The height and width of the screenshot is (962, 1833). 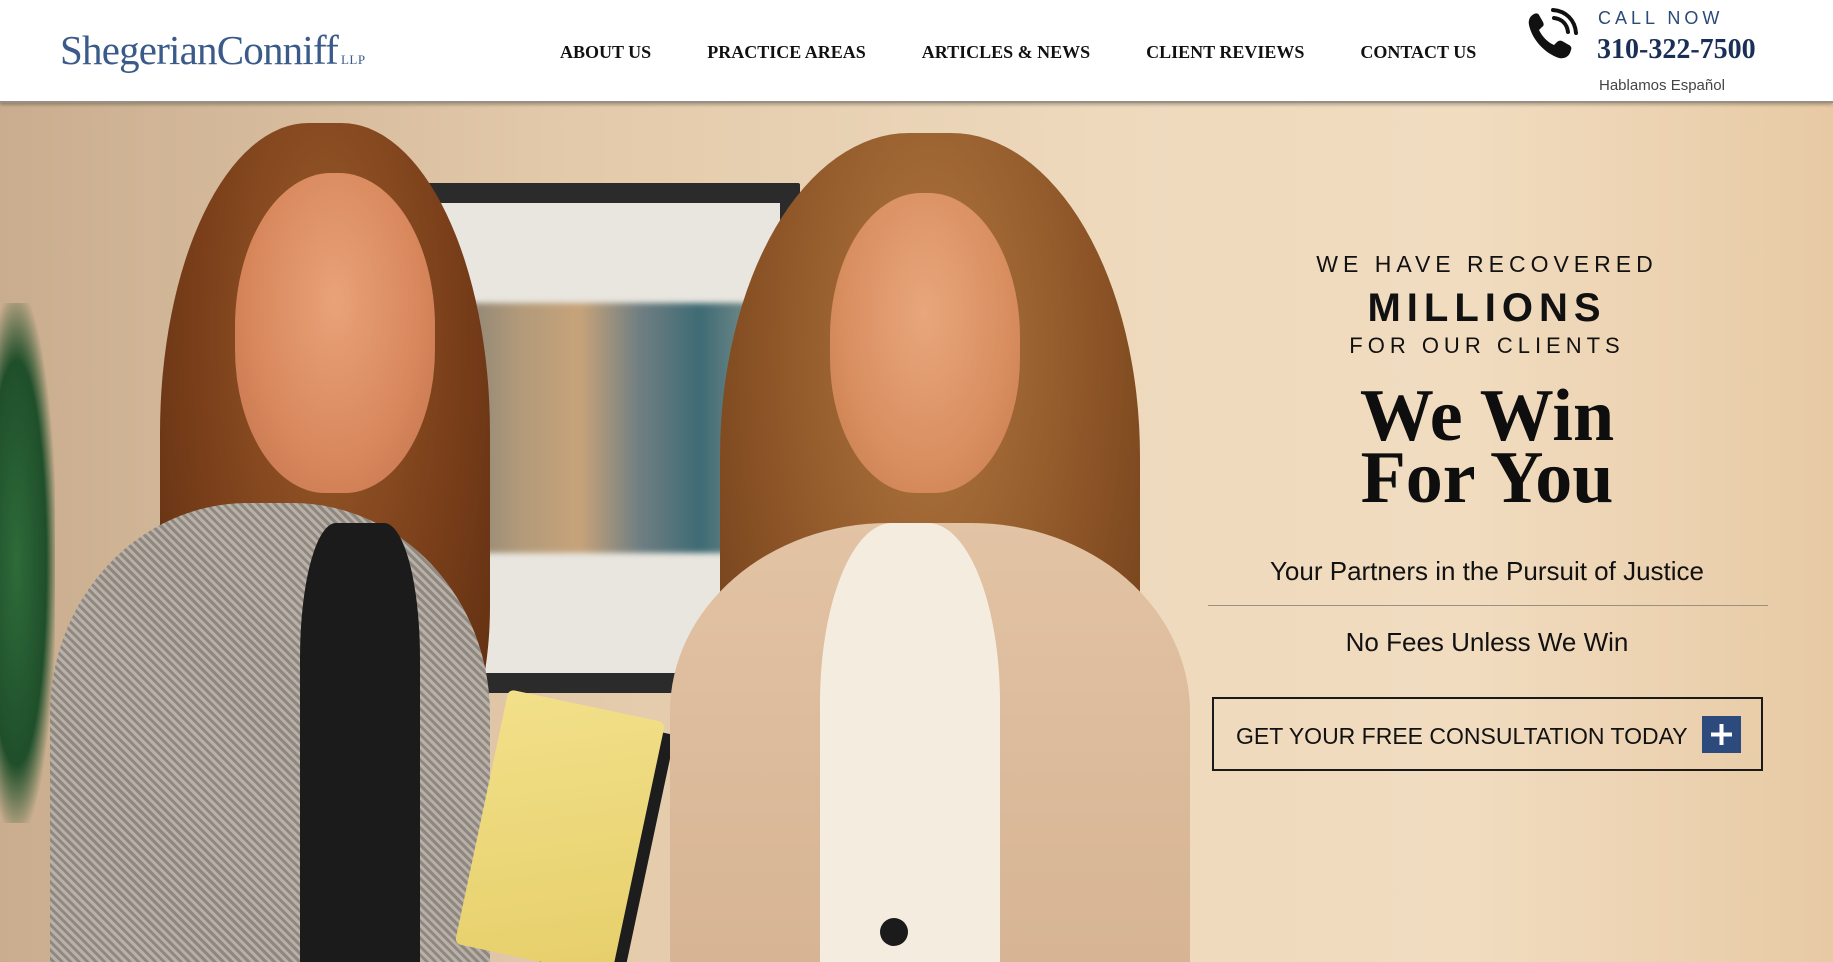 I want to click on attorney-left-jacket, so click(x=270, y=732).